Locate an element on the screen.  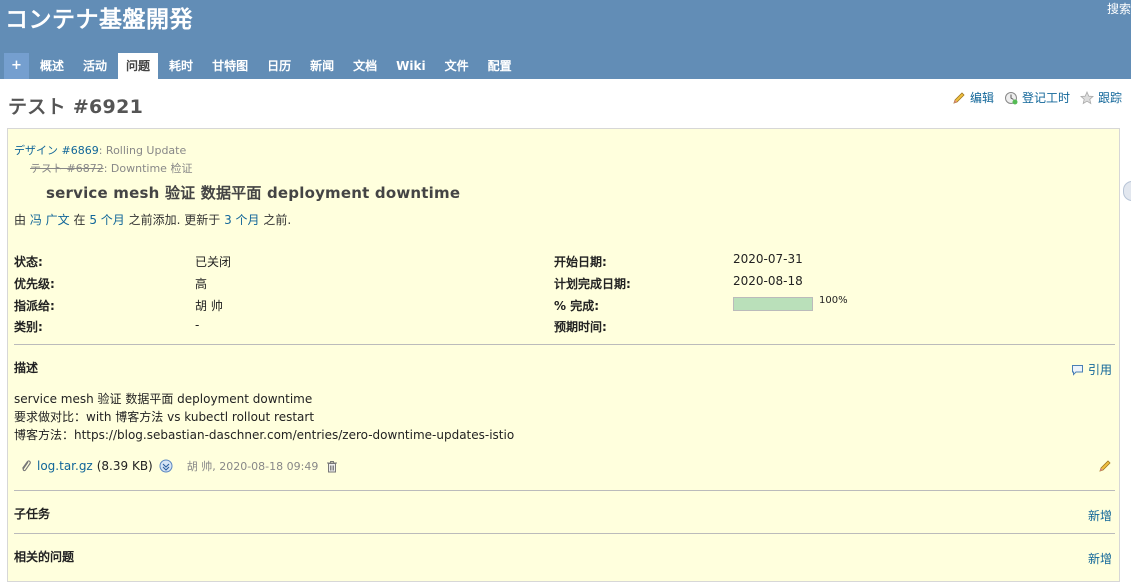
parent-issue-subject: : Downtime 检证 is located at coordinates (148, 168).